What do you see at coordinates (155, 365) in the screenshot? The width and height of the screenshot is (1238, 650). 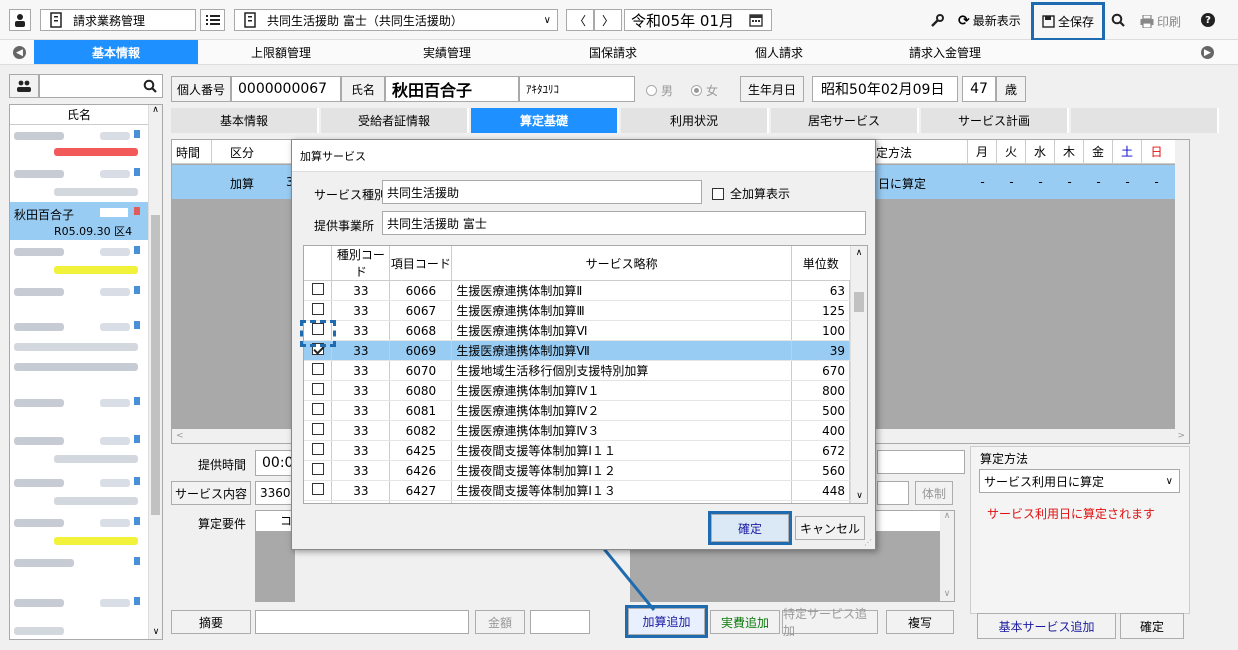 I see `scroll-thumb` at bounding box center [155, 365].